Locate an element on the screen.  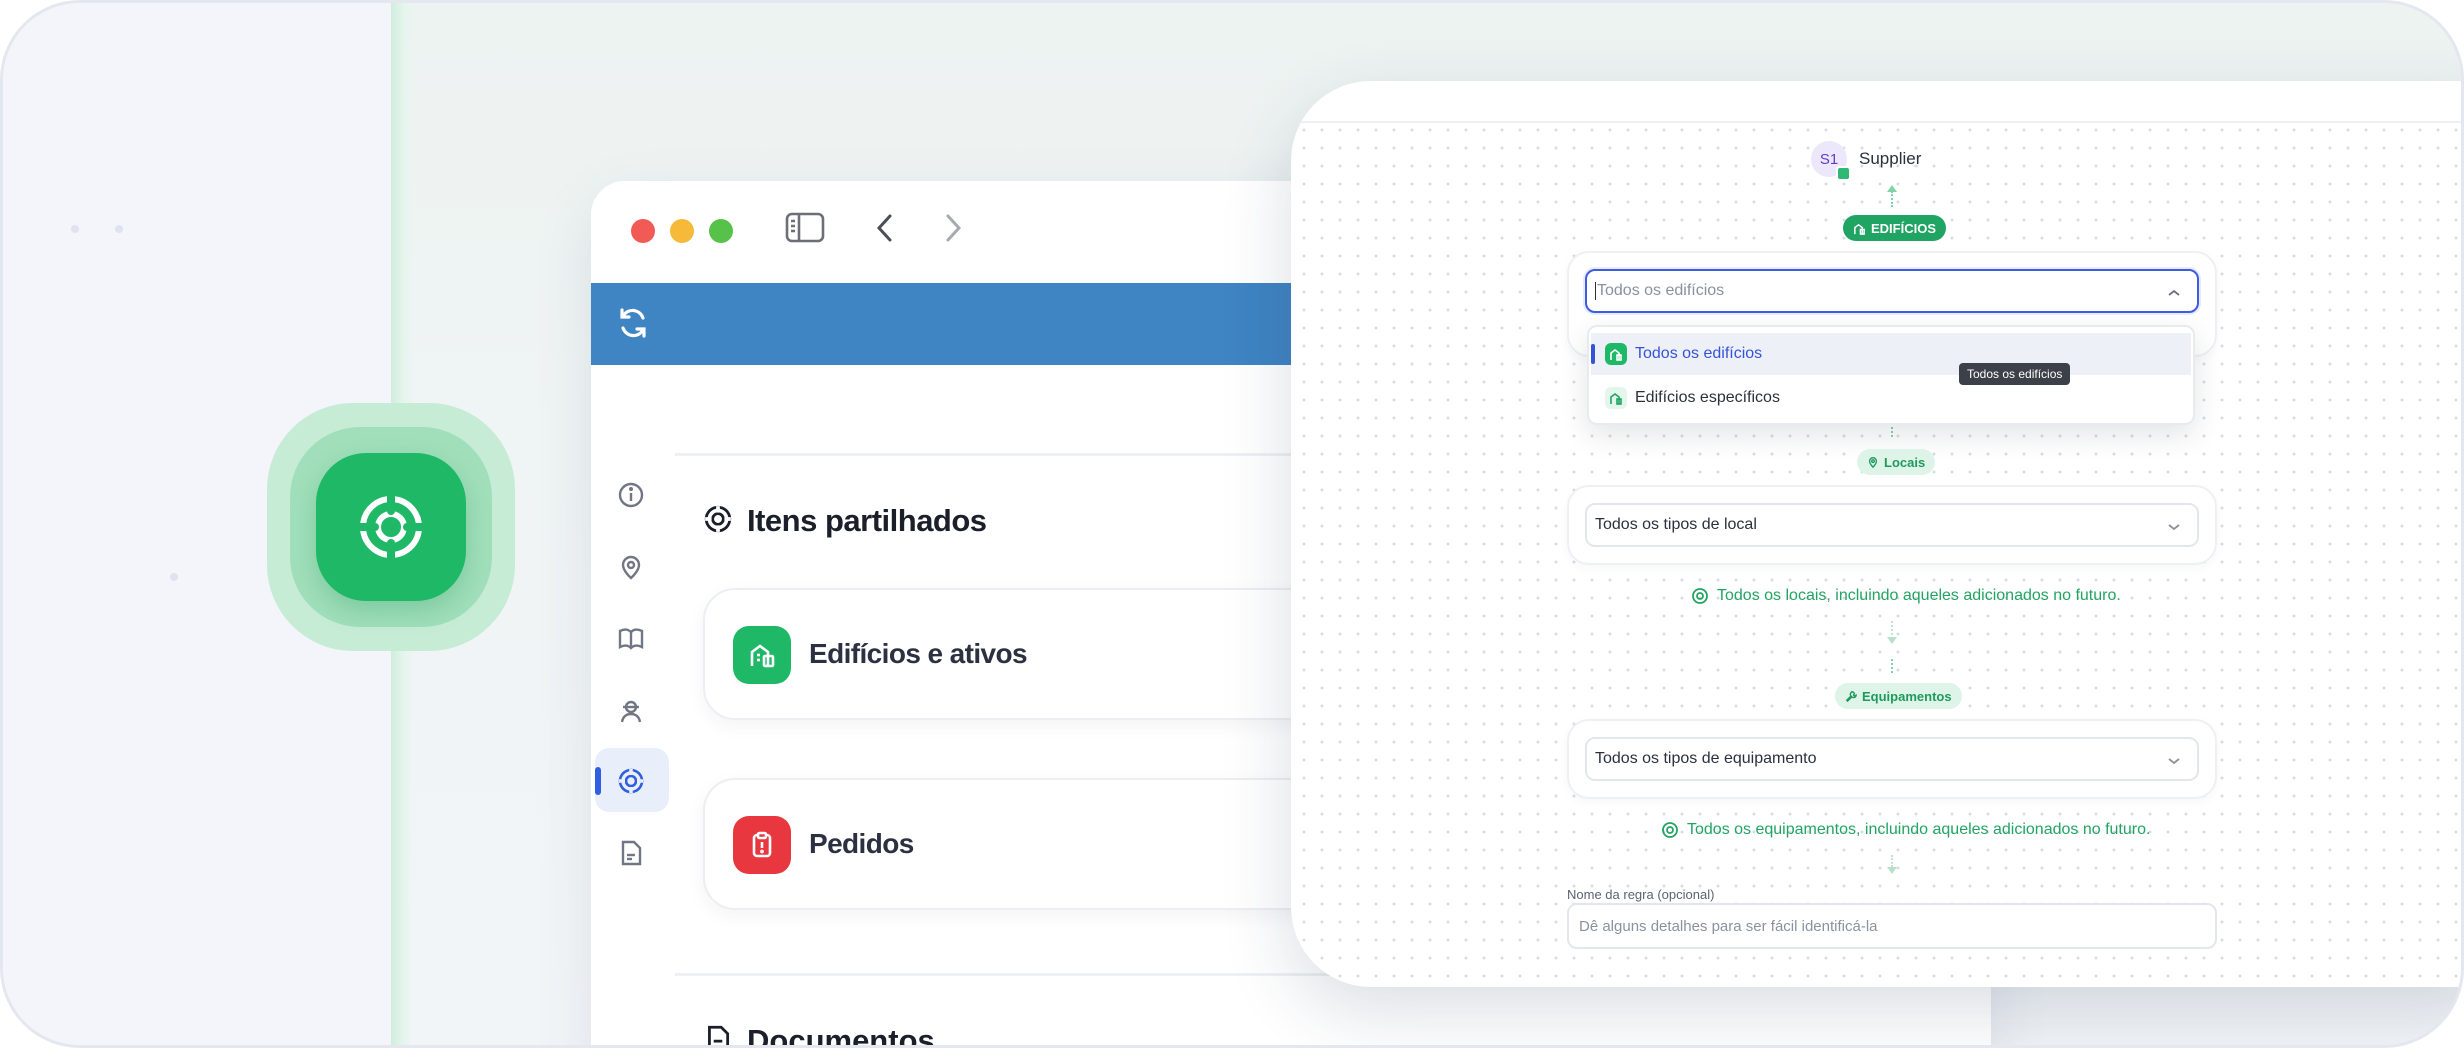
sidebar-active-indicator is located at coordinates (598, 781).